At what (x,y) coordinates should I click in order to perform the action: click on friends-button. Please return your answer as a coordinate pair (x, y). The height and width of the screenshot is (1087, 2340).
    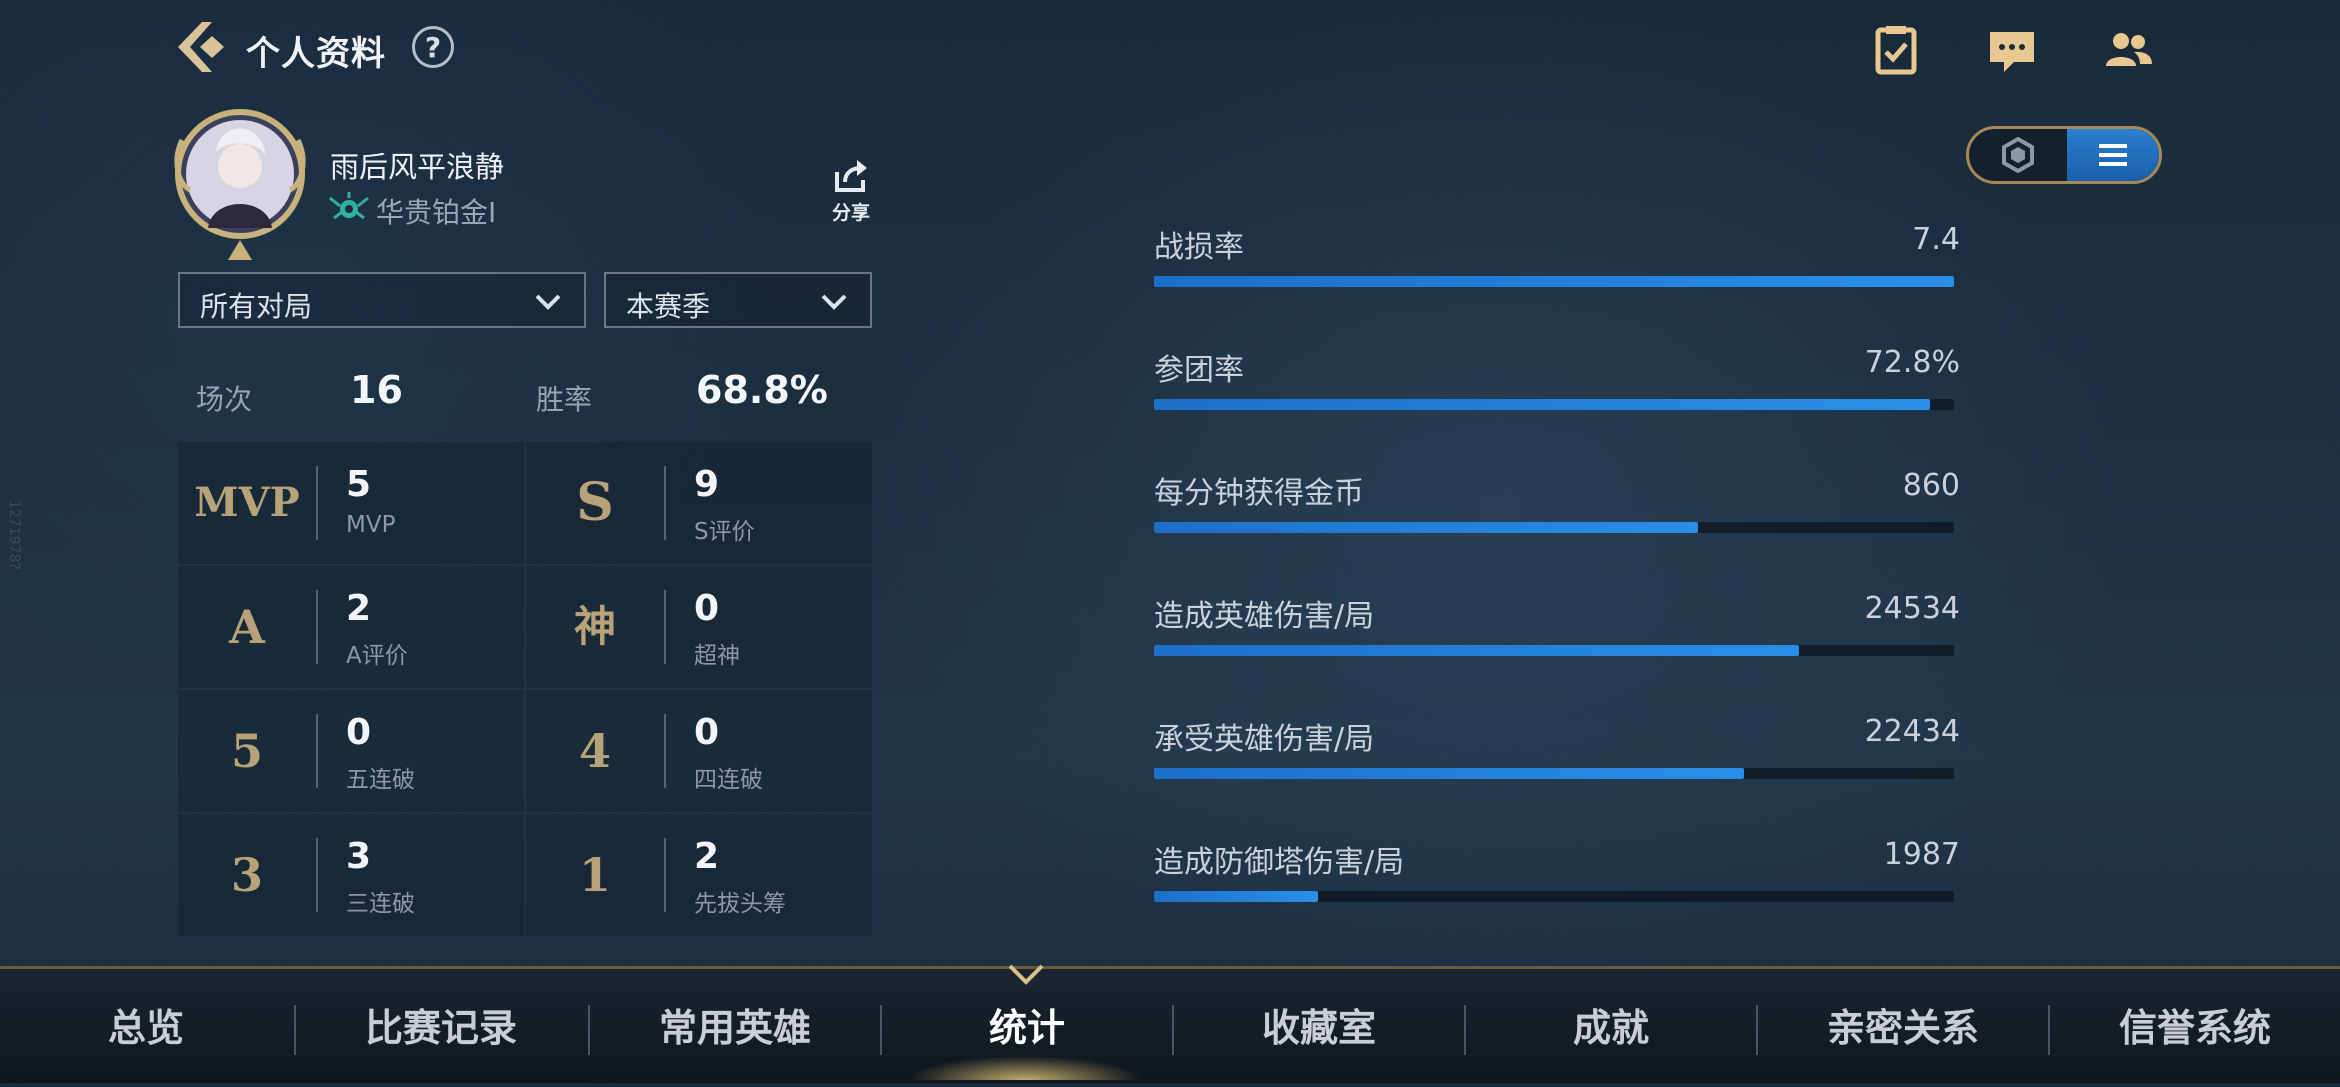
    Looking at the image, I should click on (2128, 50).